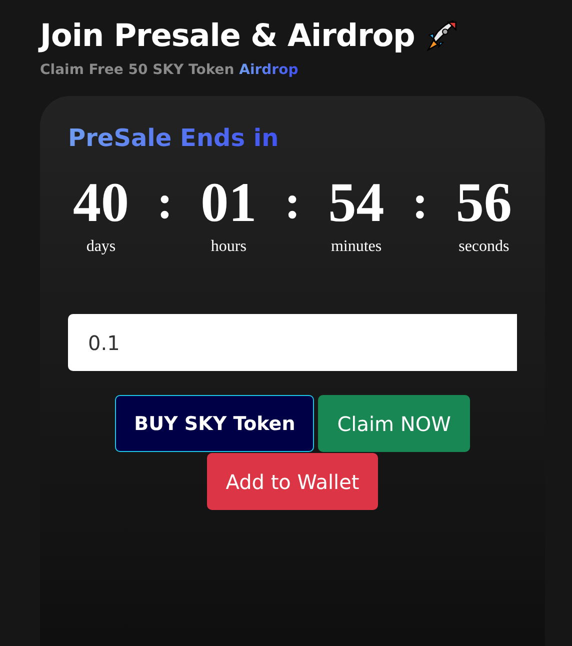 This screenshot has width=572, height=646. Describe the element at coordinates (484, 247) in the screenshot. I see `countdown-unit: seconds` at that location.